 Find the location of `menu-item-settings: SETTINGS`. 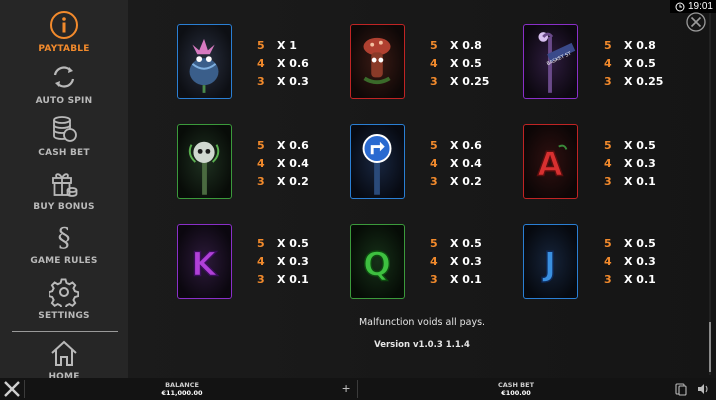

menu-item-settings: SETTINGS is located at coordinates (64, 298).